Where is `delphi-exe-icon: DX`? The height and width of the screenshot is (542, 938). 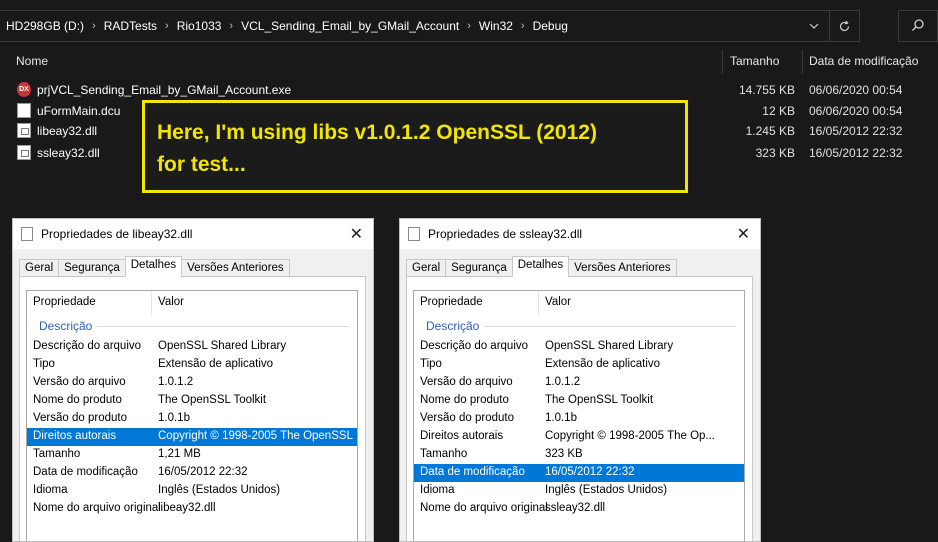 delphi-exe-icon: DX is located at coordinates (24, 89).